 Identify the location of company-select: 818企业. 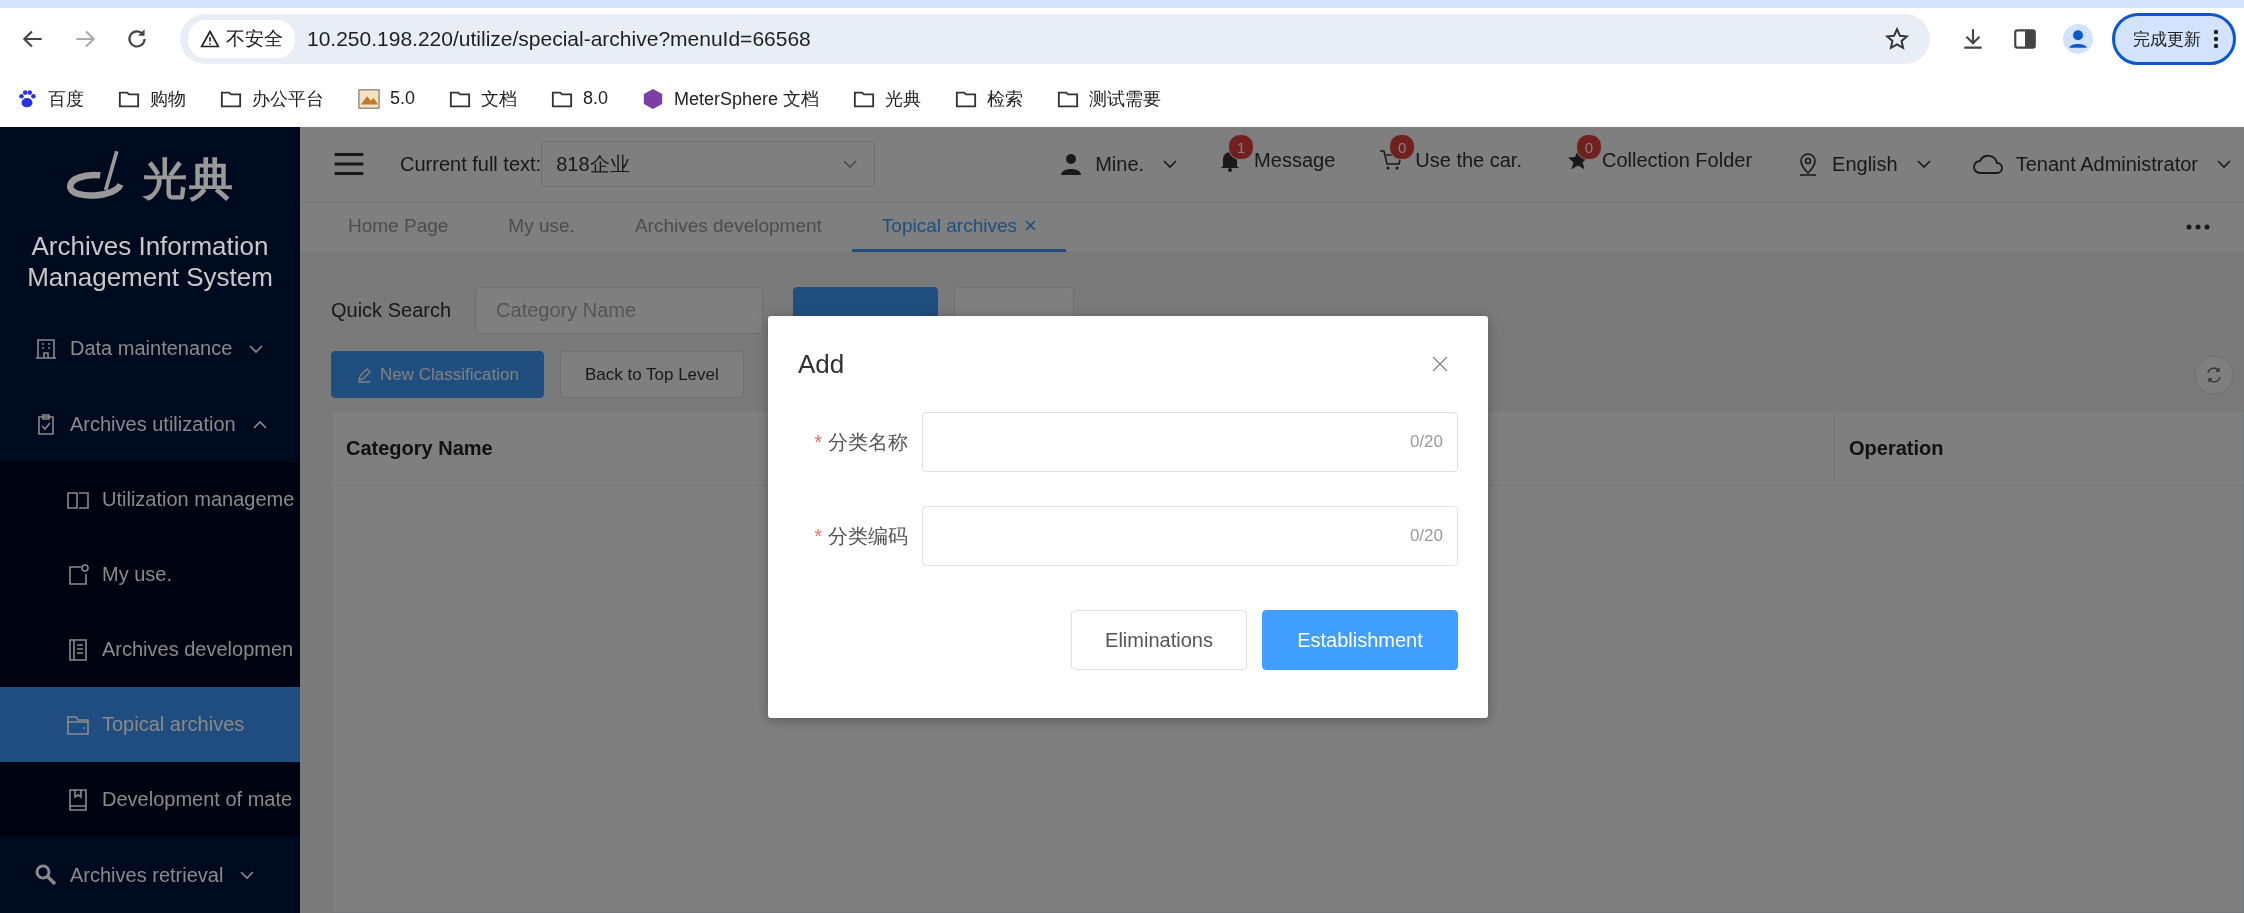
(708, 164).